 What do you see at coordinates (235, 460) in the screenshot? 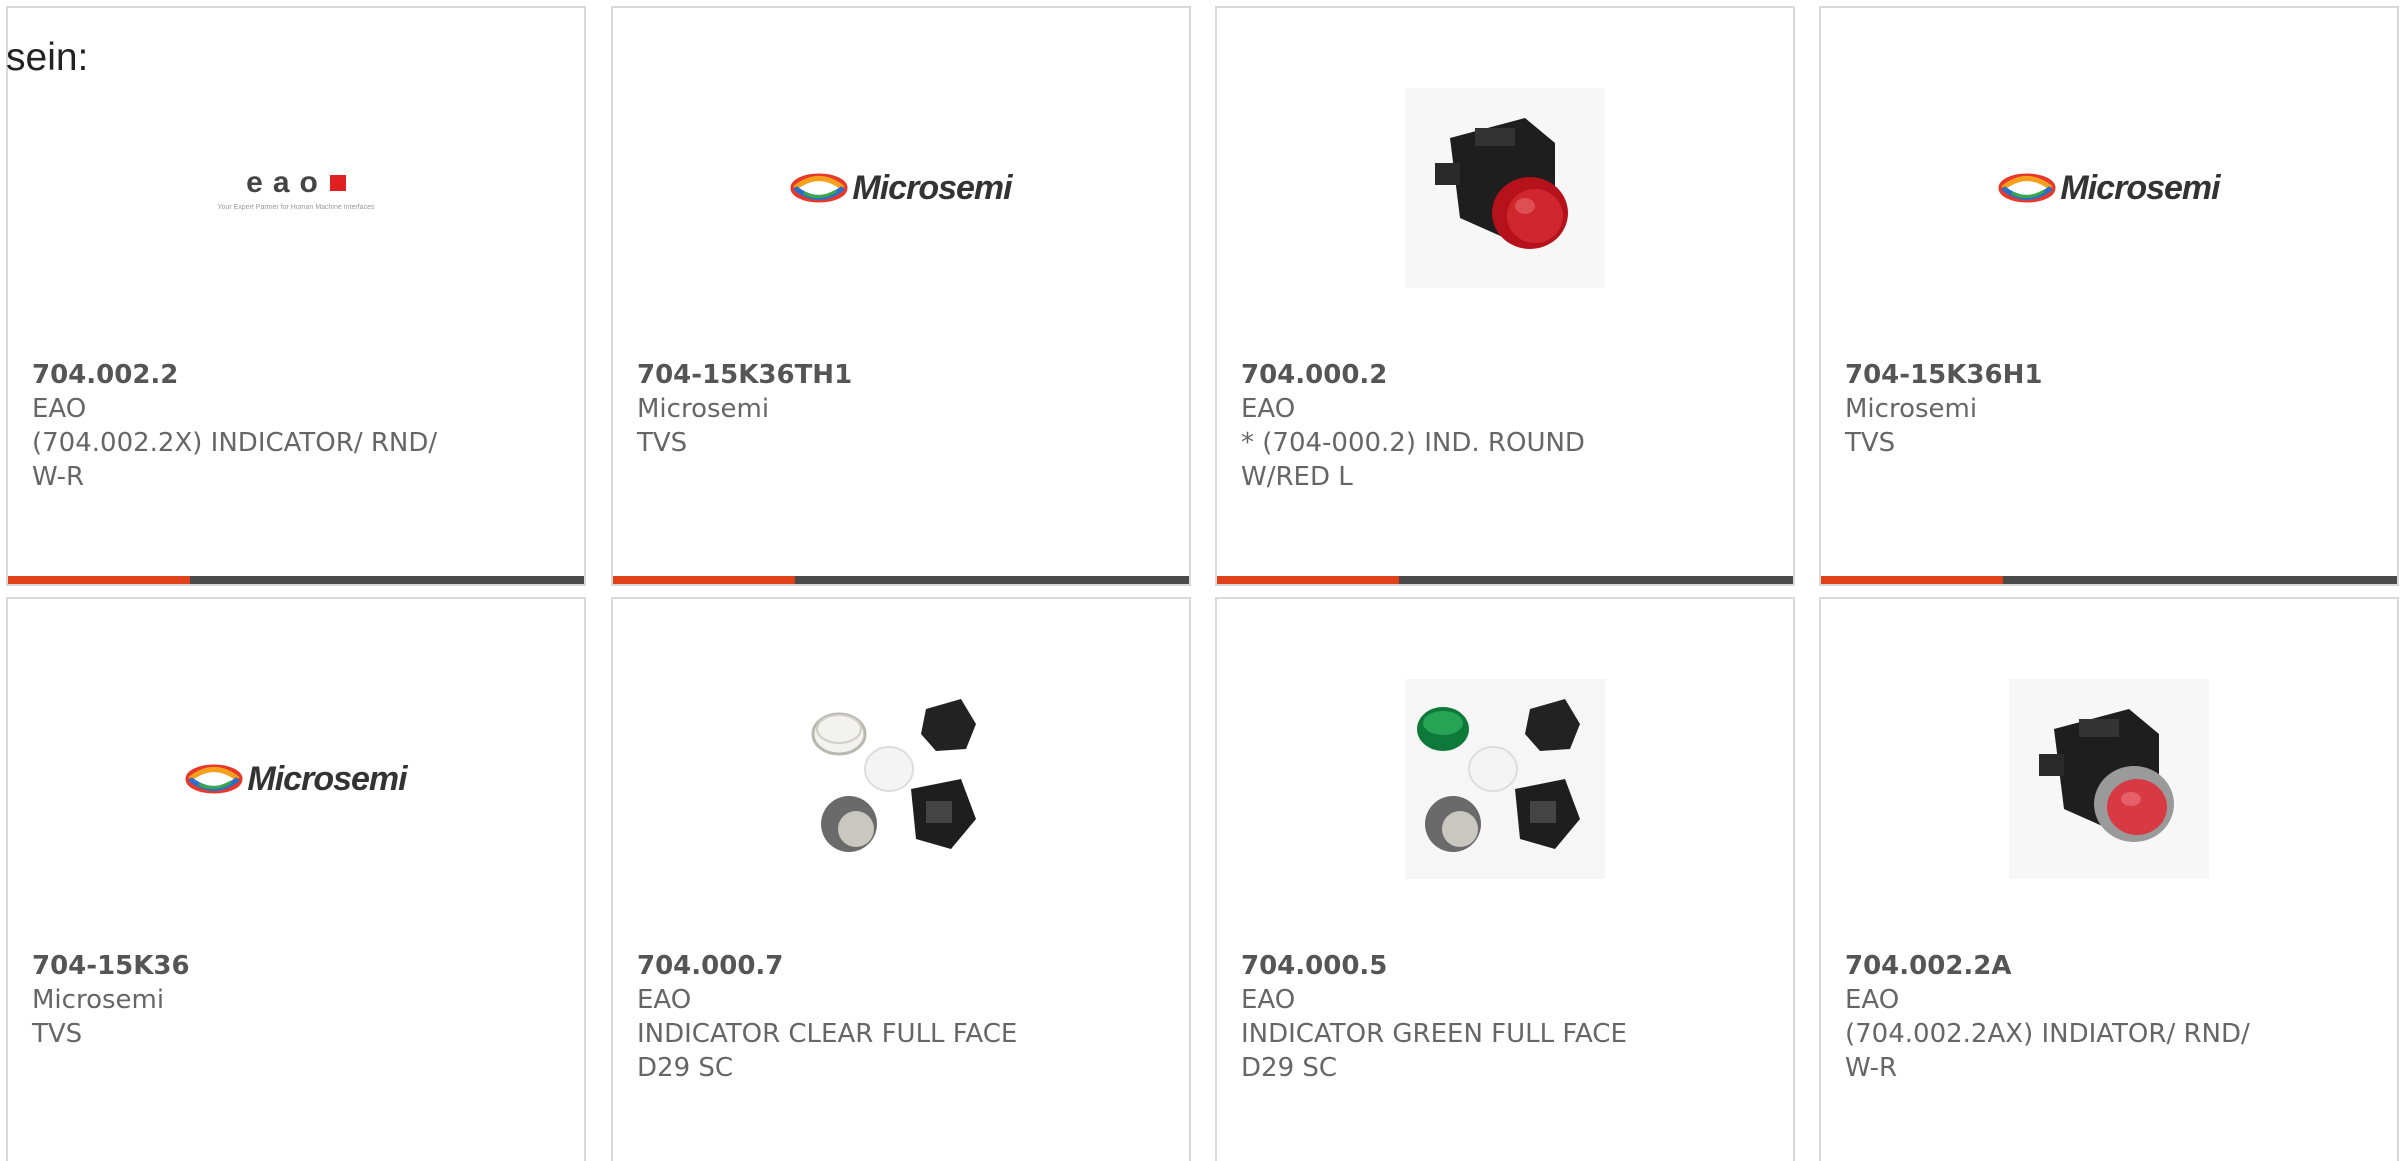
I see `description: (704.002.2X) INDICATOR/ RND/ W-R` at bounding box center [235, 460].